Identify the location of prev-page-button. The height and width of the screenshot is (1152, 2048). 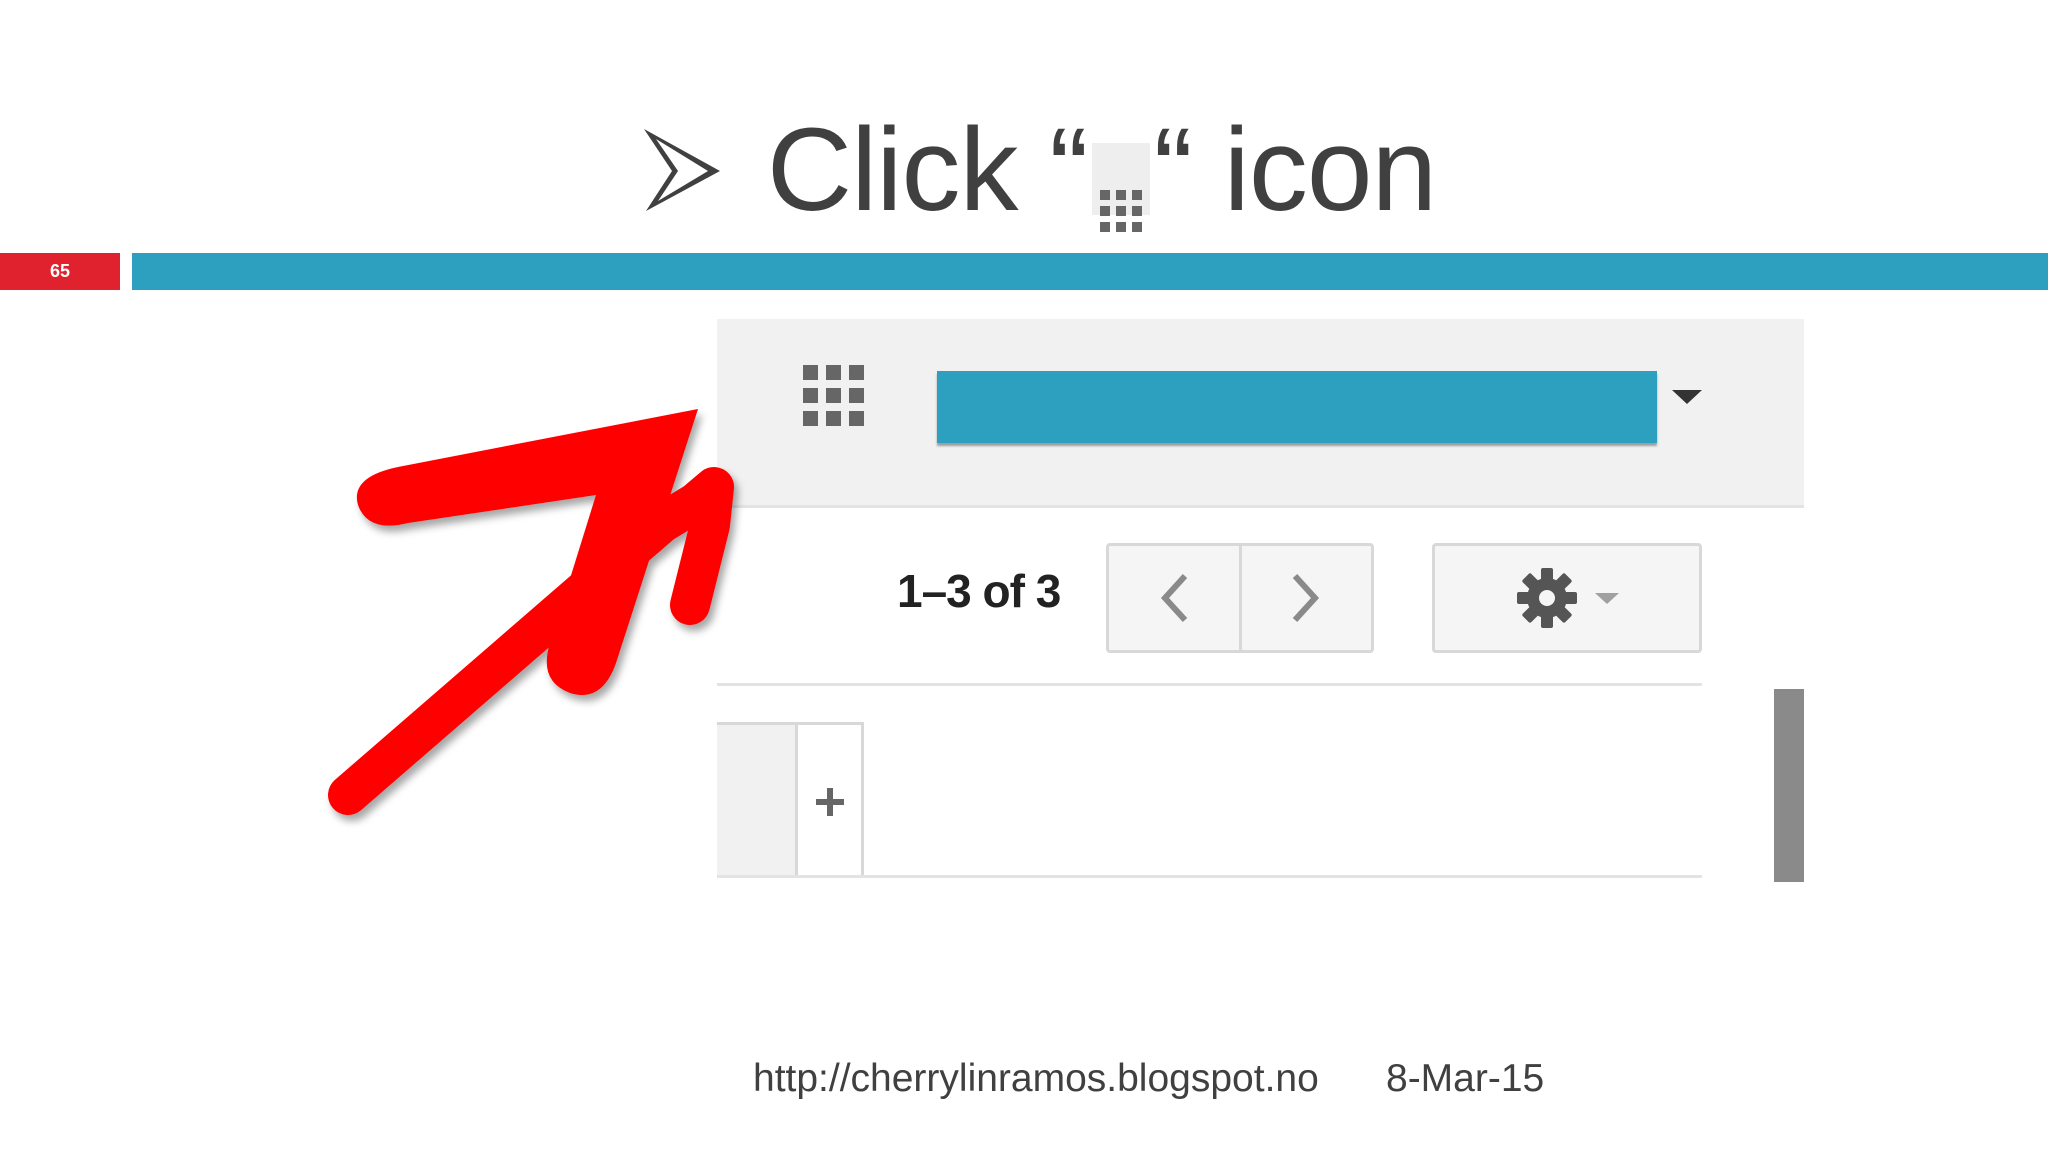
(1174, 598).